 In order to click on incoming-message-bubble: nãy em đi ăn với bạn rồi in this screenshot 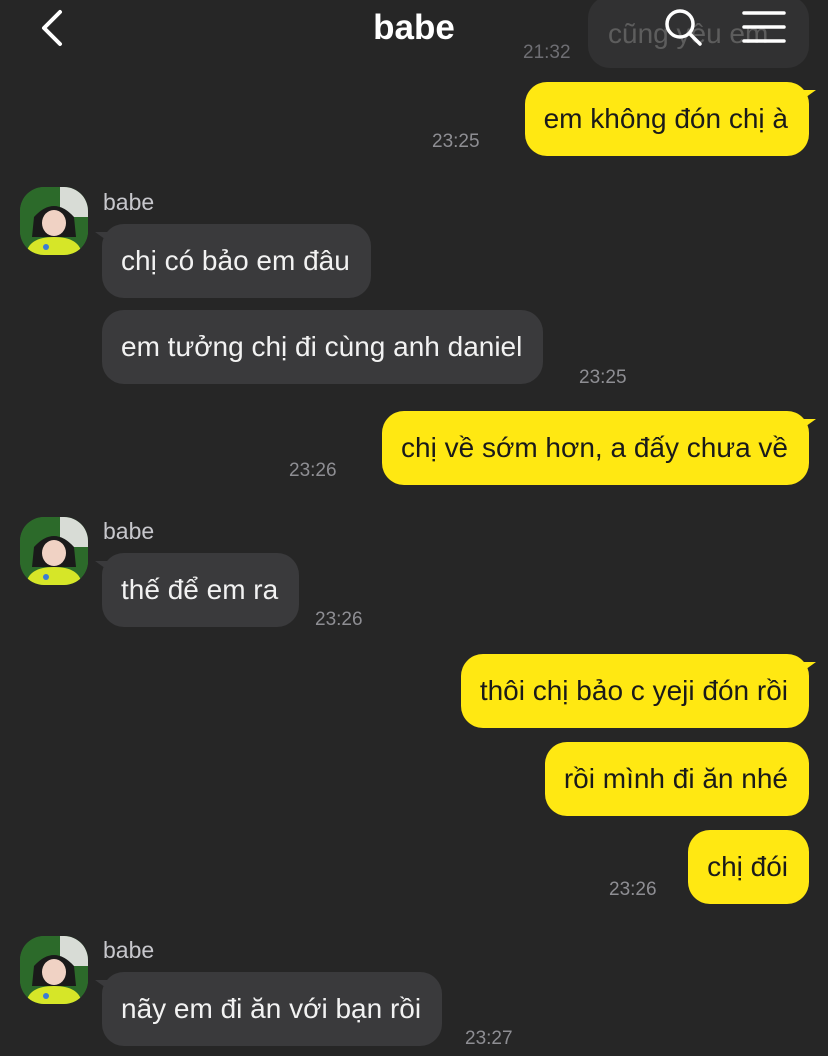, I will do `click(268, 1009)`.